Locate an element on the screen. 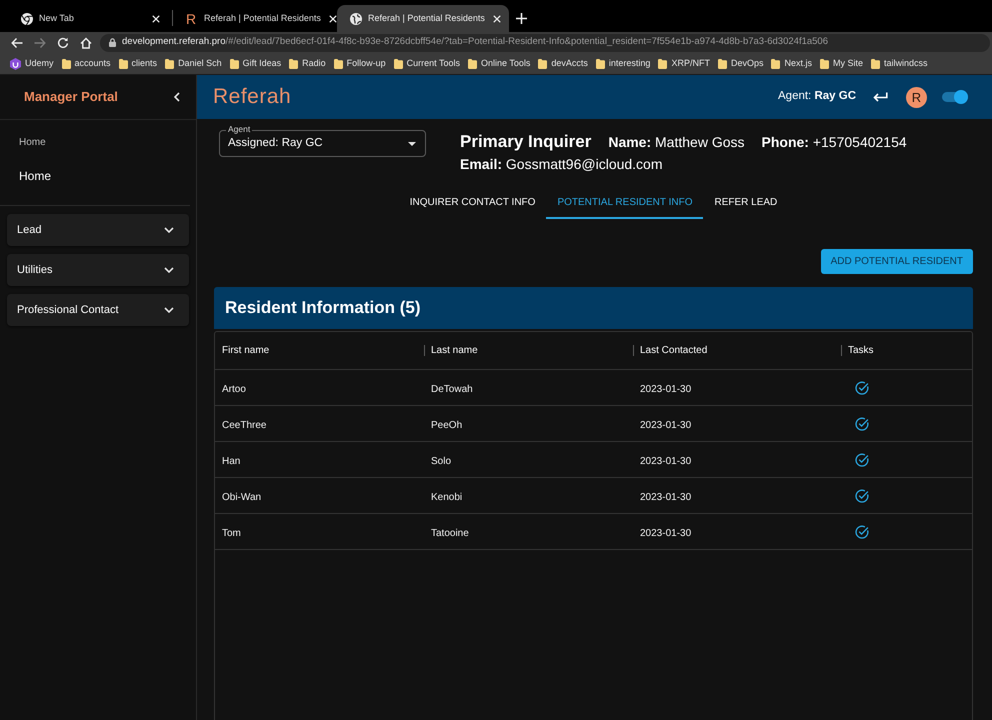 Image resolution: width=992 pixels, height=720 pixels. back-arrow-icon is located at coordinates (16, 42).